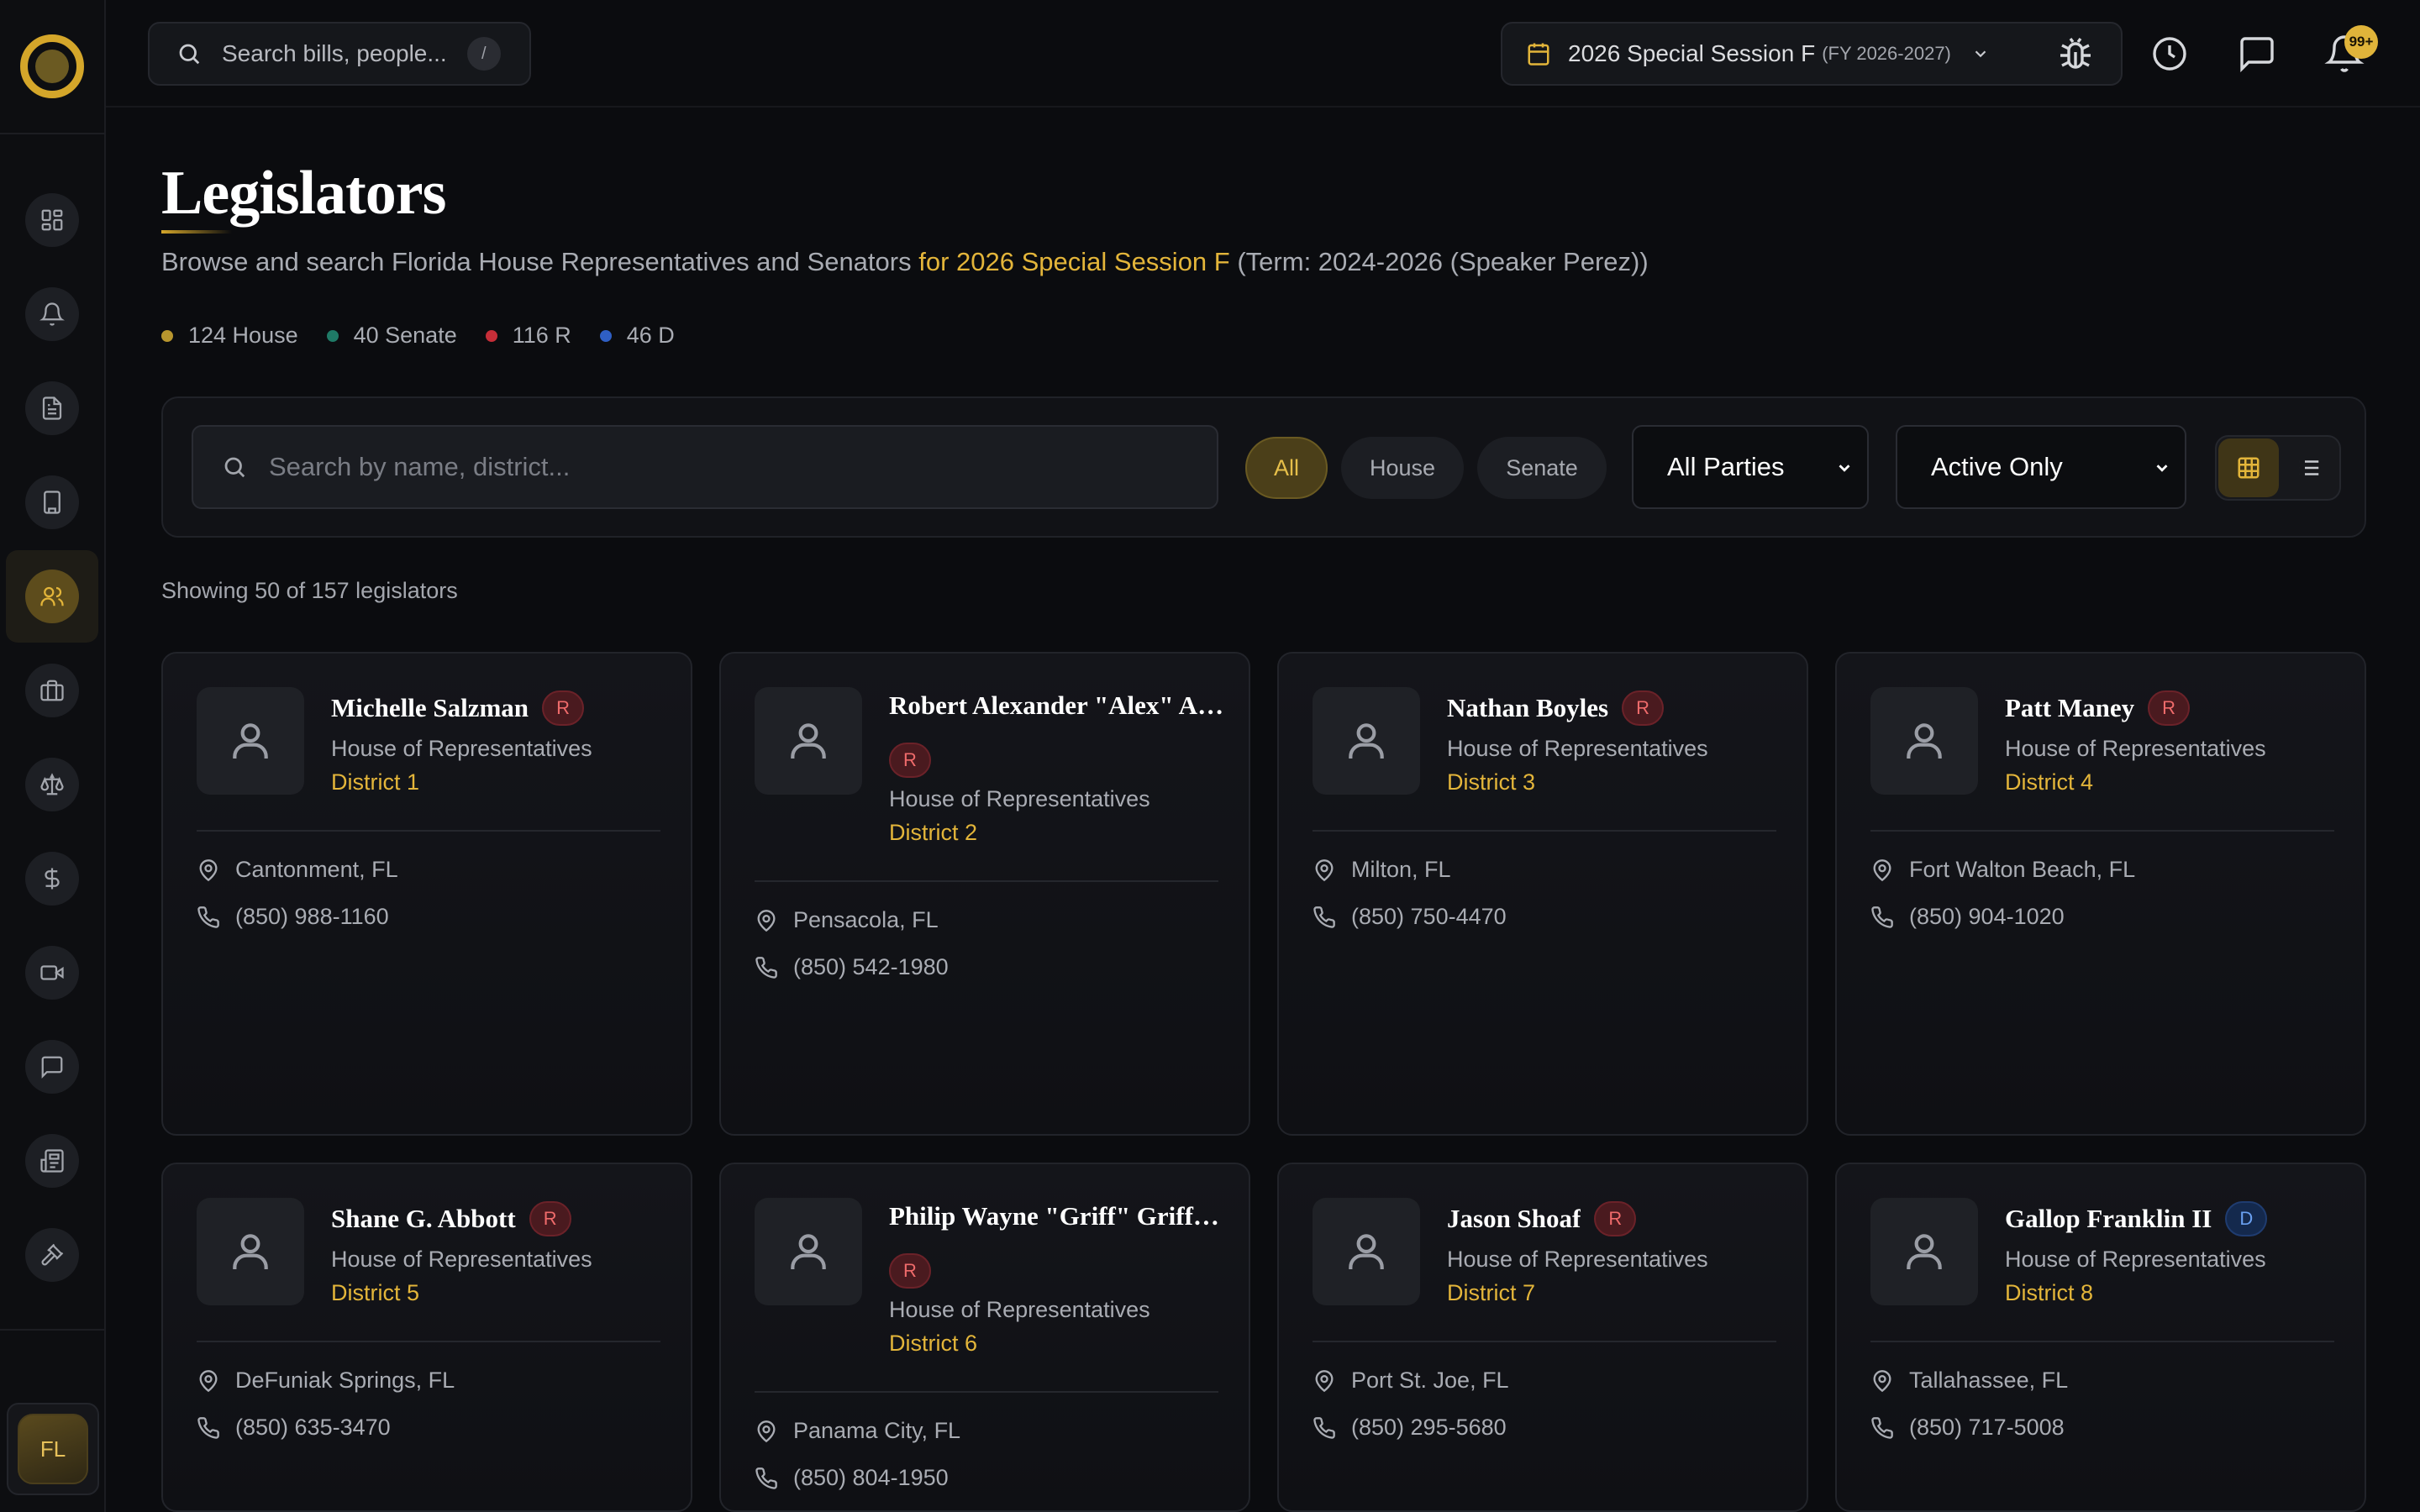 The image size is (2420, 1512). Describe the element at coordinates (2173, 1218) in the screenshot. I see `legislator-name: Gallop Franklin II D` at that location.